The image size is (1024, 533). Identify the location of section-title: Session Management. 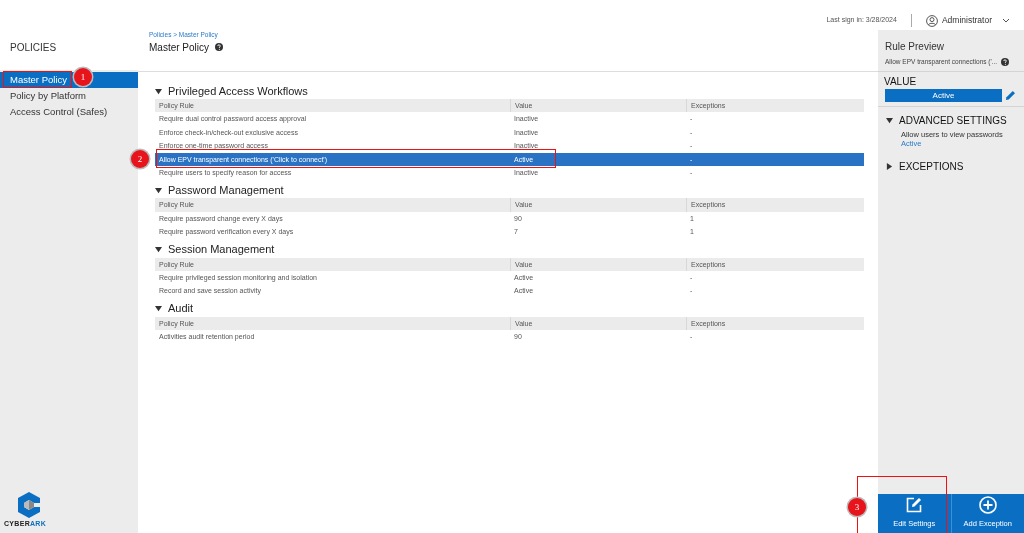
(221, 250).